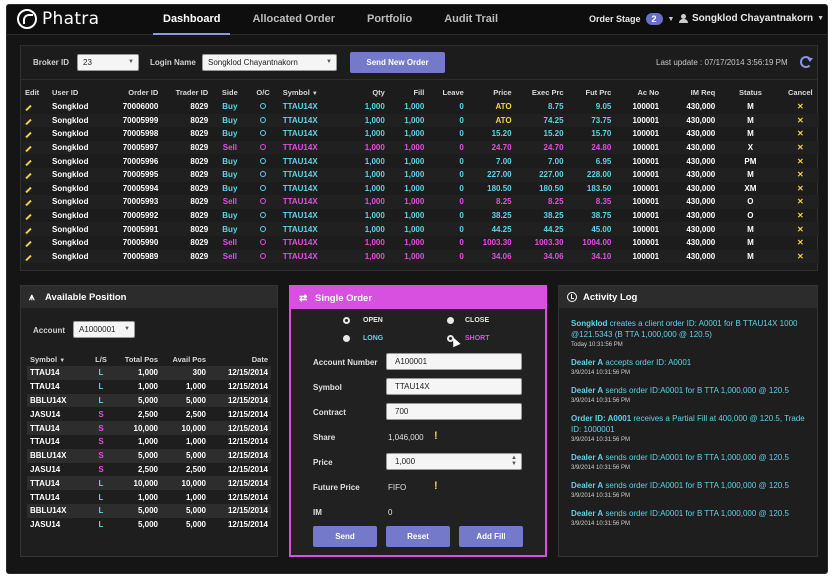  What do you see at coordinates (454, 411) in the screenshot?
I see `contract-input: 700` at bounding box center [454, 411].